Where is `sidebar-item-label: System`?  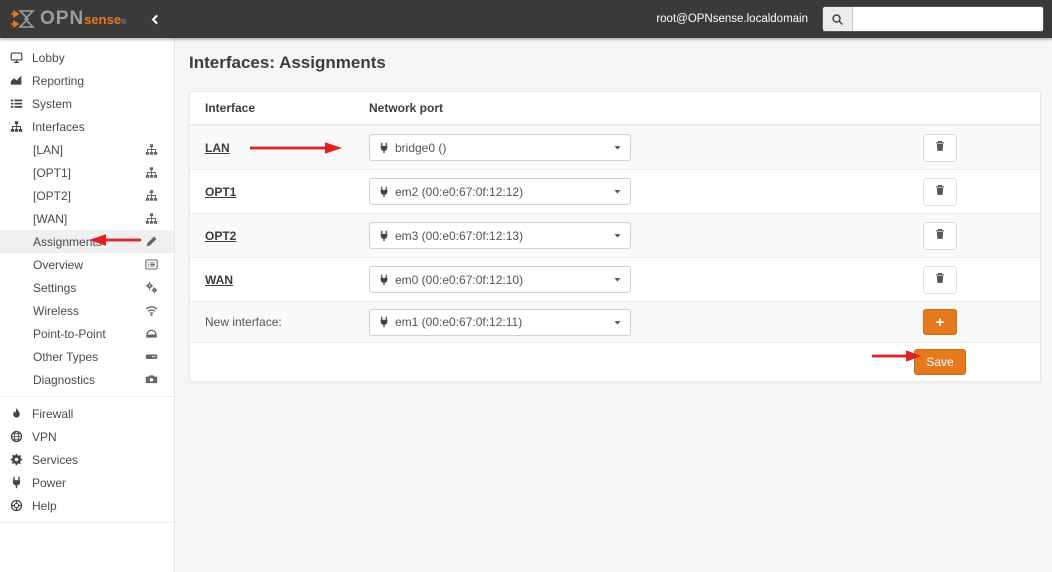
sidebar-item-label: System is located at coordinates (52, 103).